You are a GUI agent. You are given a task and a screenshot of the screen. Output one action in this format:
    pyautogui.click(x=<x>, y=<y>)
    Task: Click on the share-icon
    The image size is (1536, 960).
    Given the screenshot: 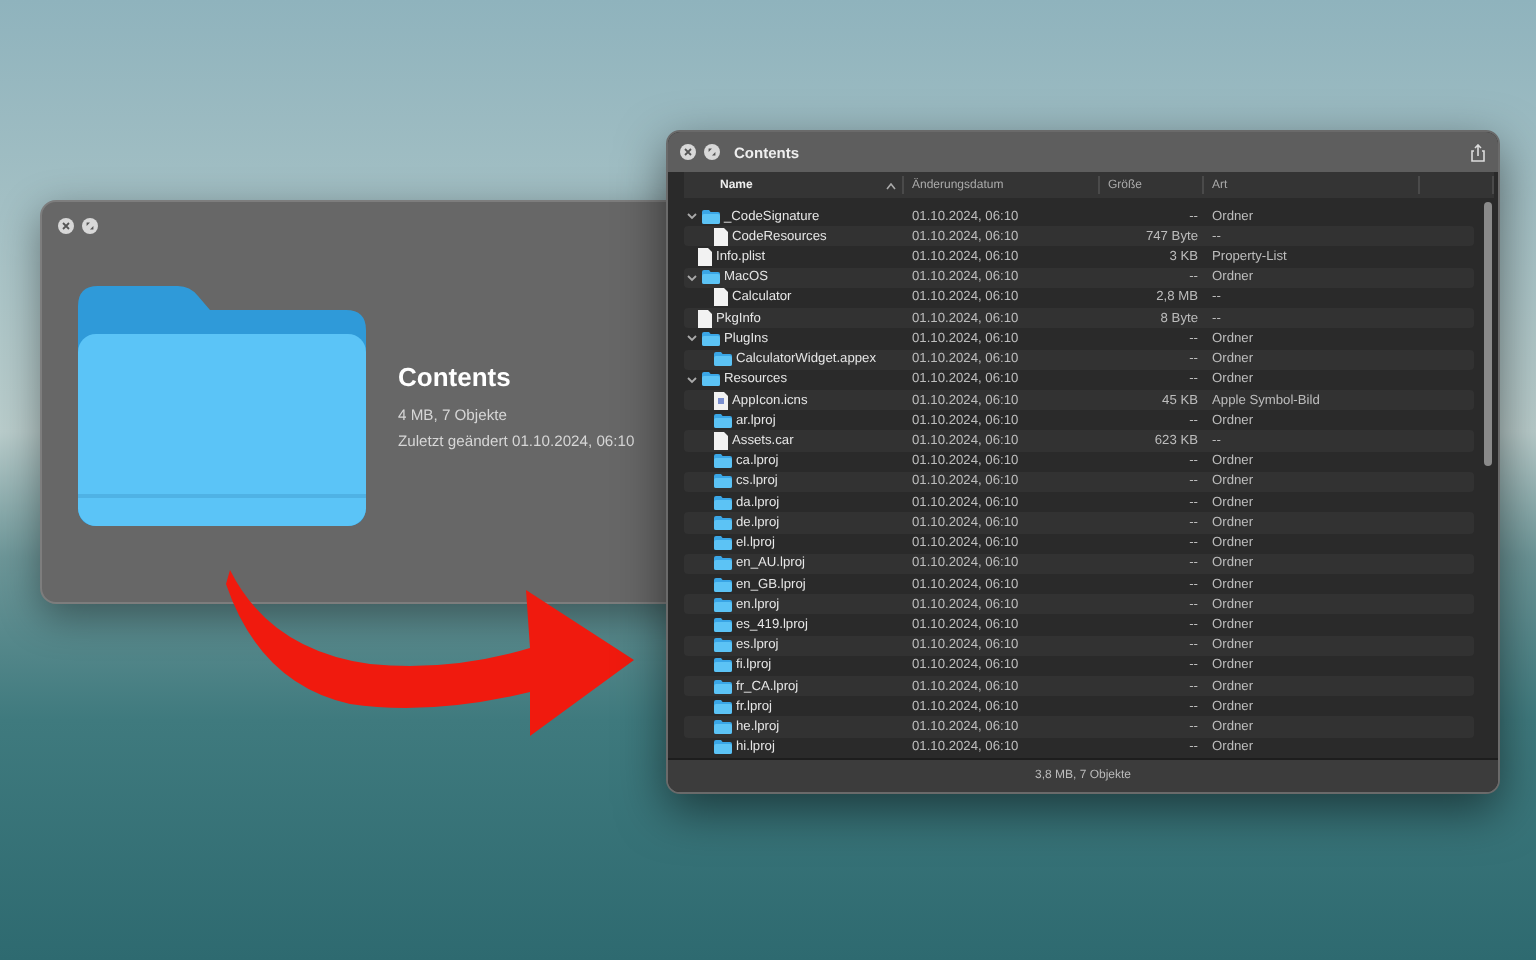 What is the action you would take?
    pyautogui.click(x=1478, y=152)
    